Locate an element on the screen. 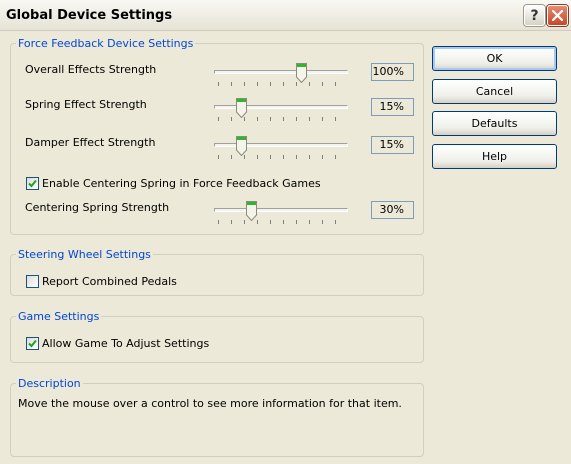  spring-strength-label: Spring Effect Strength is located at coordinates (86, 104).